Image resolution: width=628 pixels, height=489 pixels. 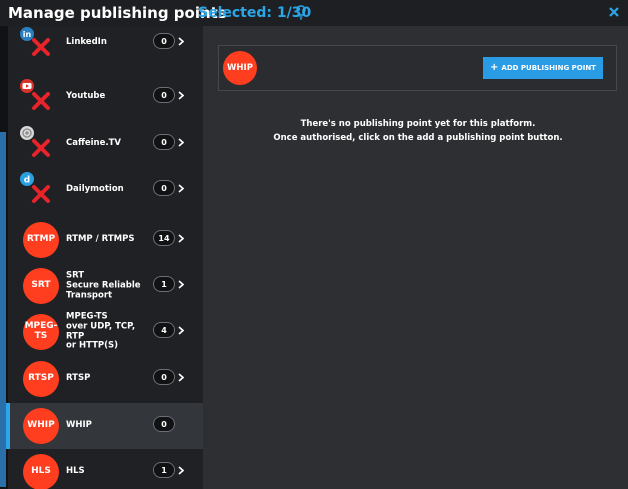 What do you see at coordinates (100, 239) in the screenshot?
I see `sidebar-item-label: RTMP / RTMPS` at bounding box center [100, 239].